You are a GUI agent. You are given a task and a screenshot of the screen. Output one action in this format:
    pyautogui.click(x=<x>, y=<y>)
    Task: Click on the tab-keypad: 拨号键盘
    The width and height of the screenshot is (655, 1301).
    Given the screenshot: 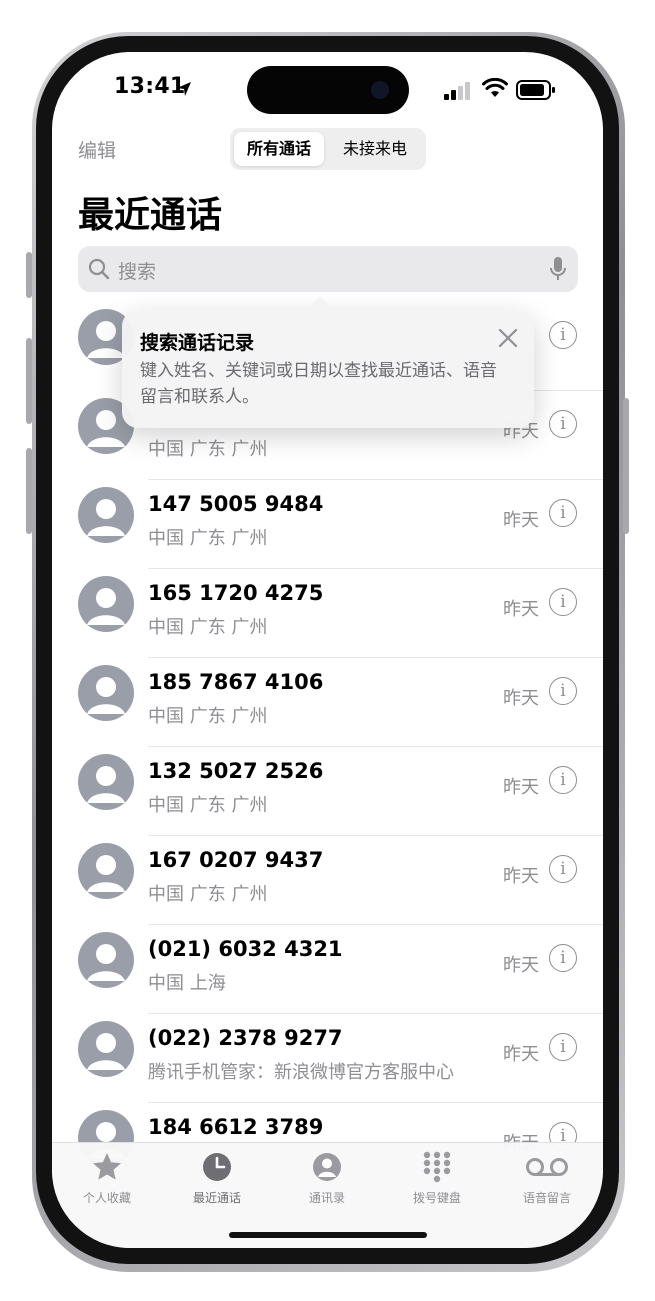 What is the action you would take?
    pyautogui.click(x=437, y=1183)
    